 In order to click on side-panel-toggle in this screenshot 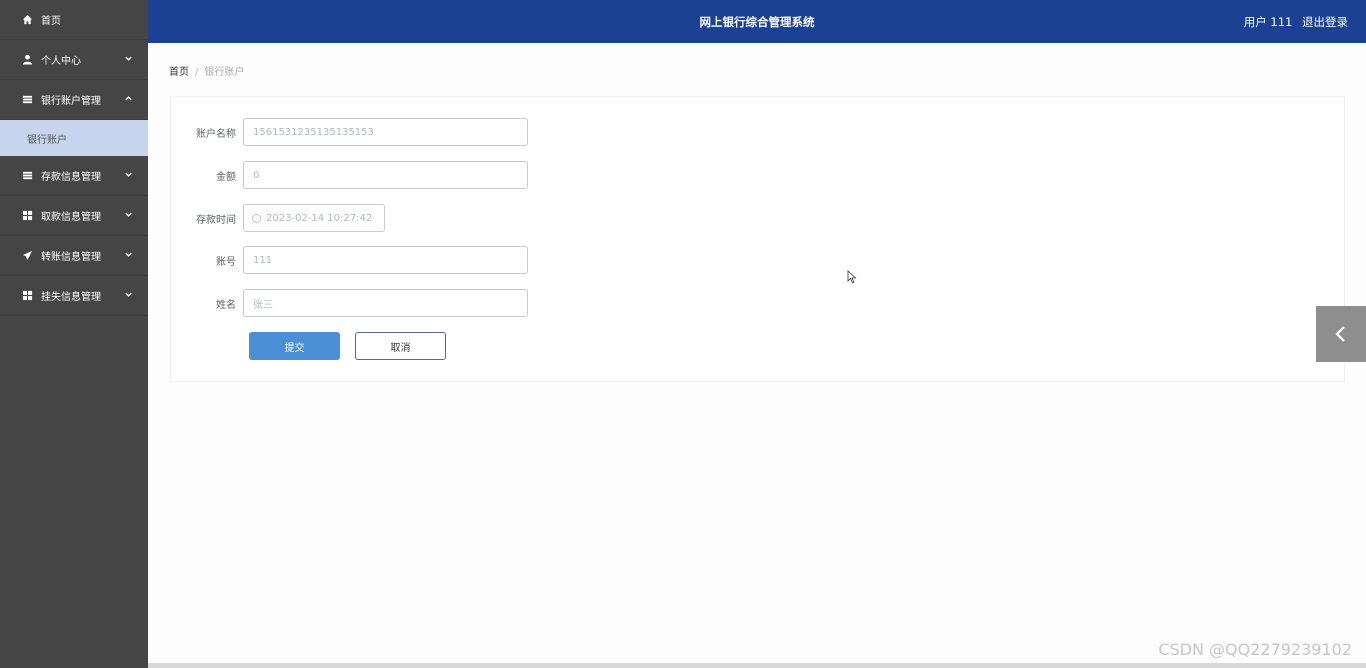, I will do `click(1341, 334)`.